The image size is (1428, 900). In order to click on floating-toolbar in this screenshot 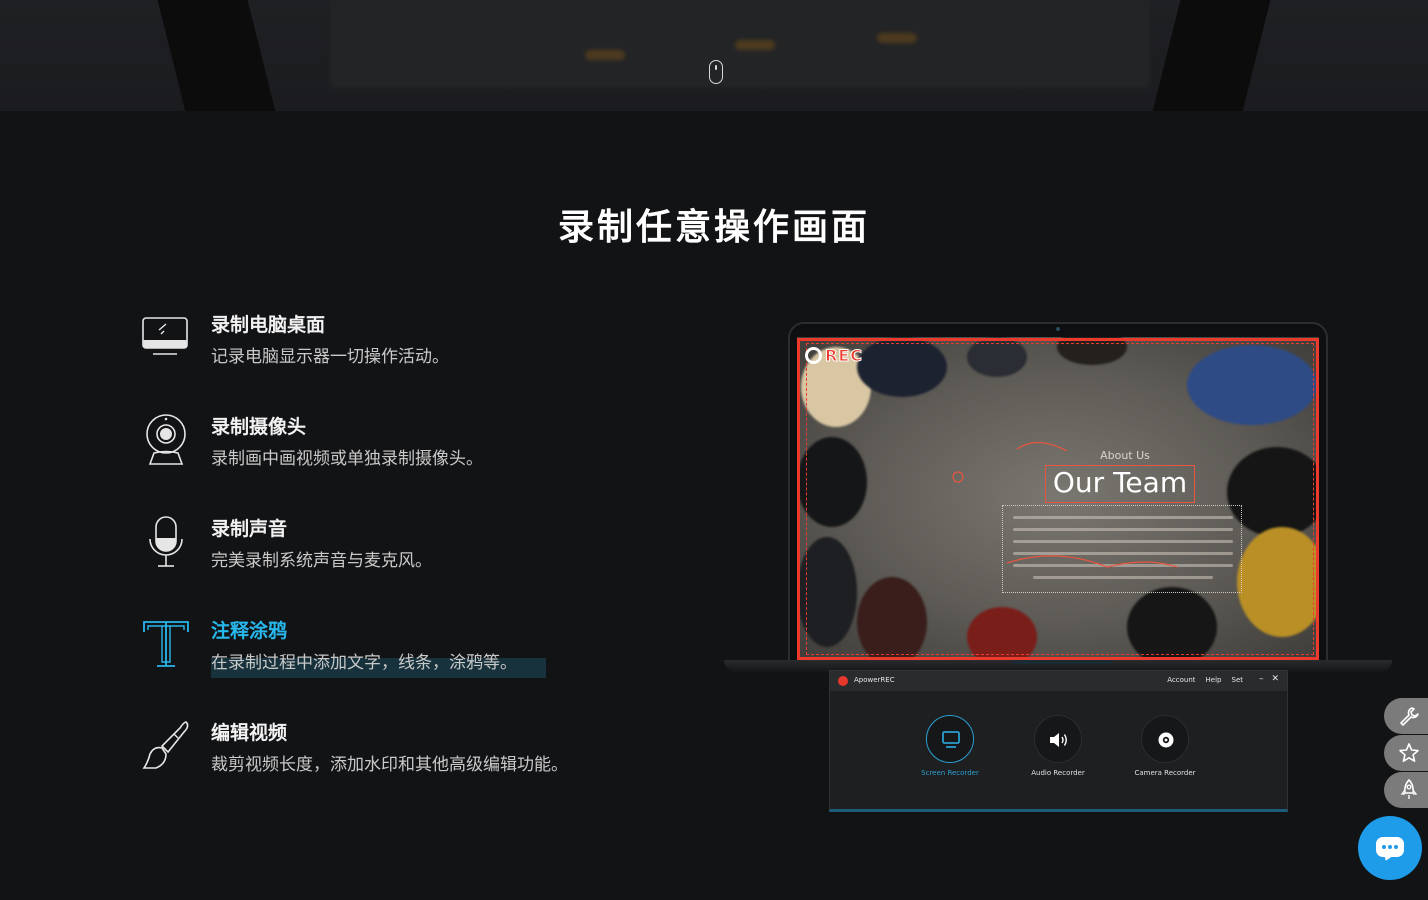, I will do `click(1406, 753)`.